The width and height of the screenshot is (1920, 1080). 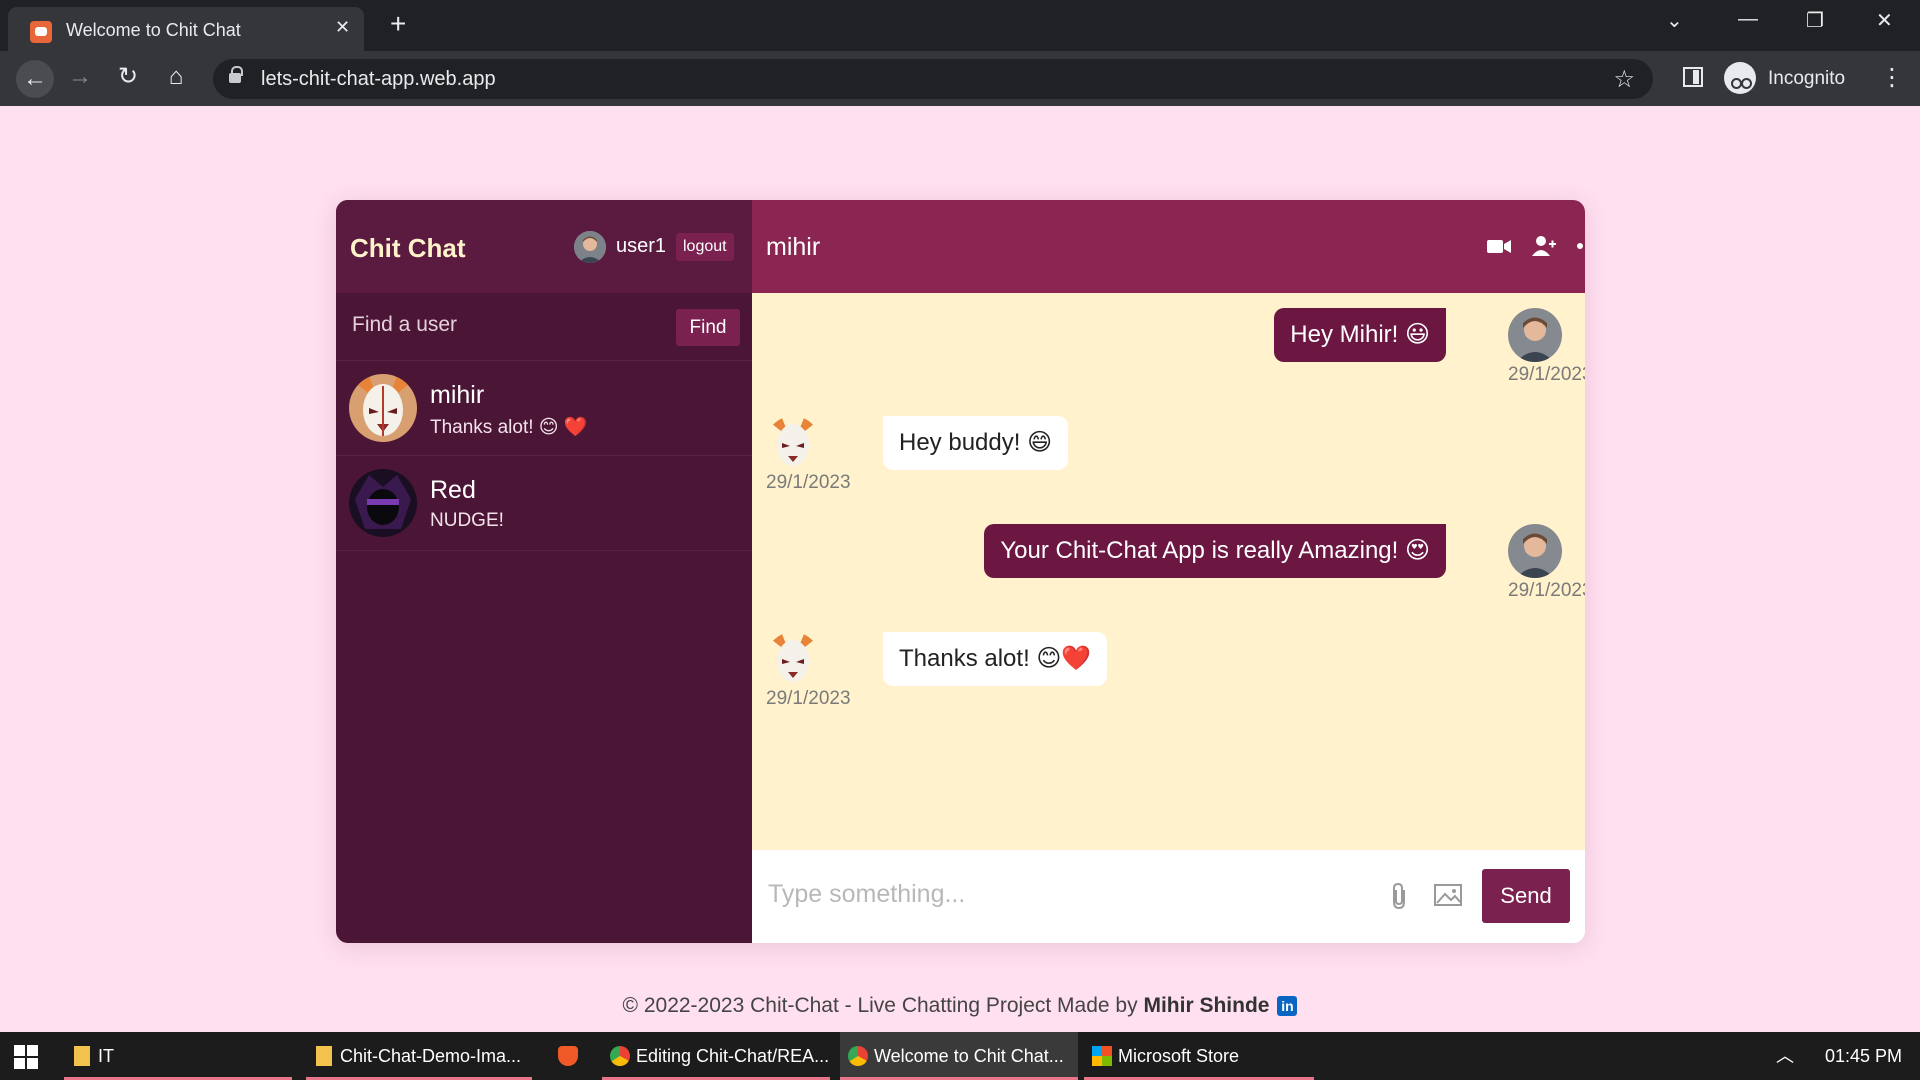 I want to click on incognito-indicator: Incognito, so click(x=1787, y=79).